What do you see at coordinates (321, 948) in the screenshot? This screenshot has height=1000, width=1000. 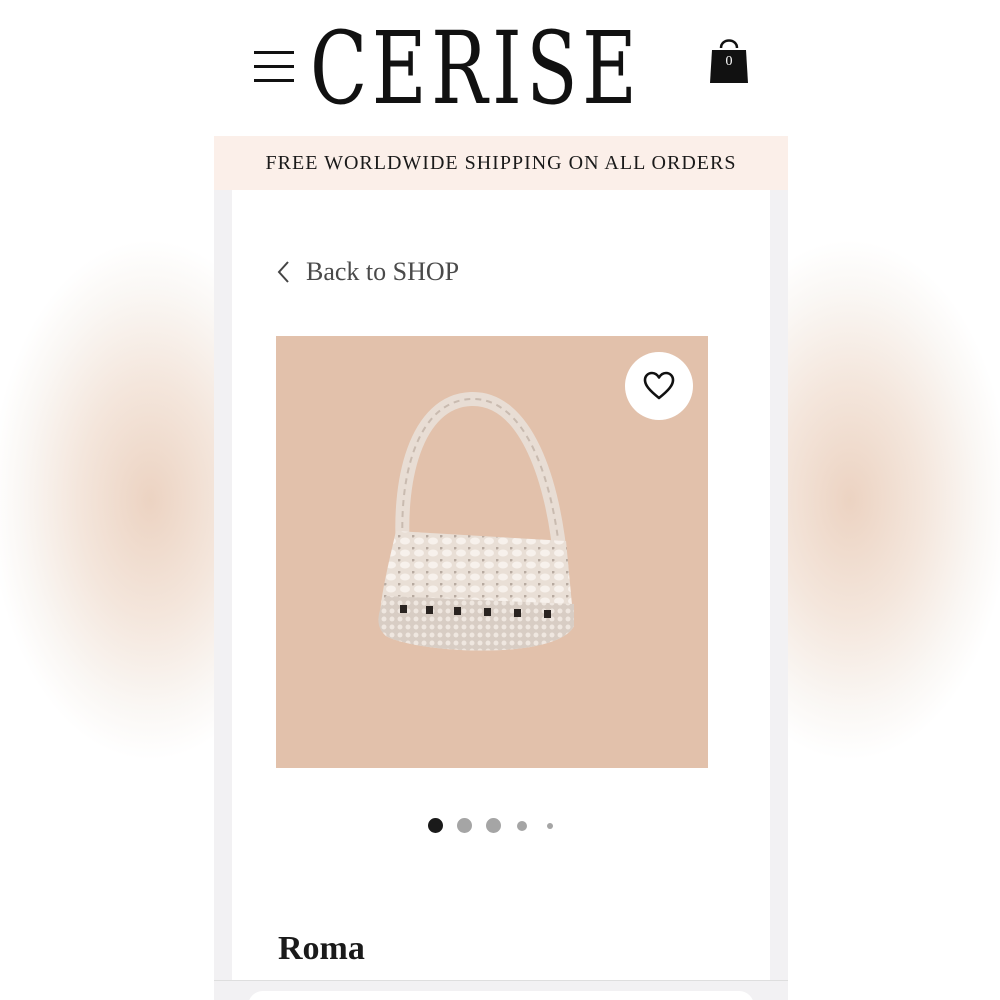 I see `product-title: Roma` at bounding box center [321, 948].